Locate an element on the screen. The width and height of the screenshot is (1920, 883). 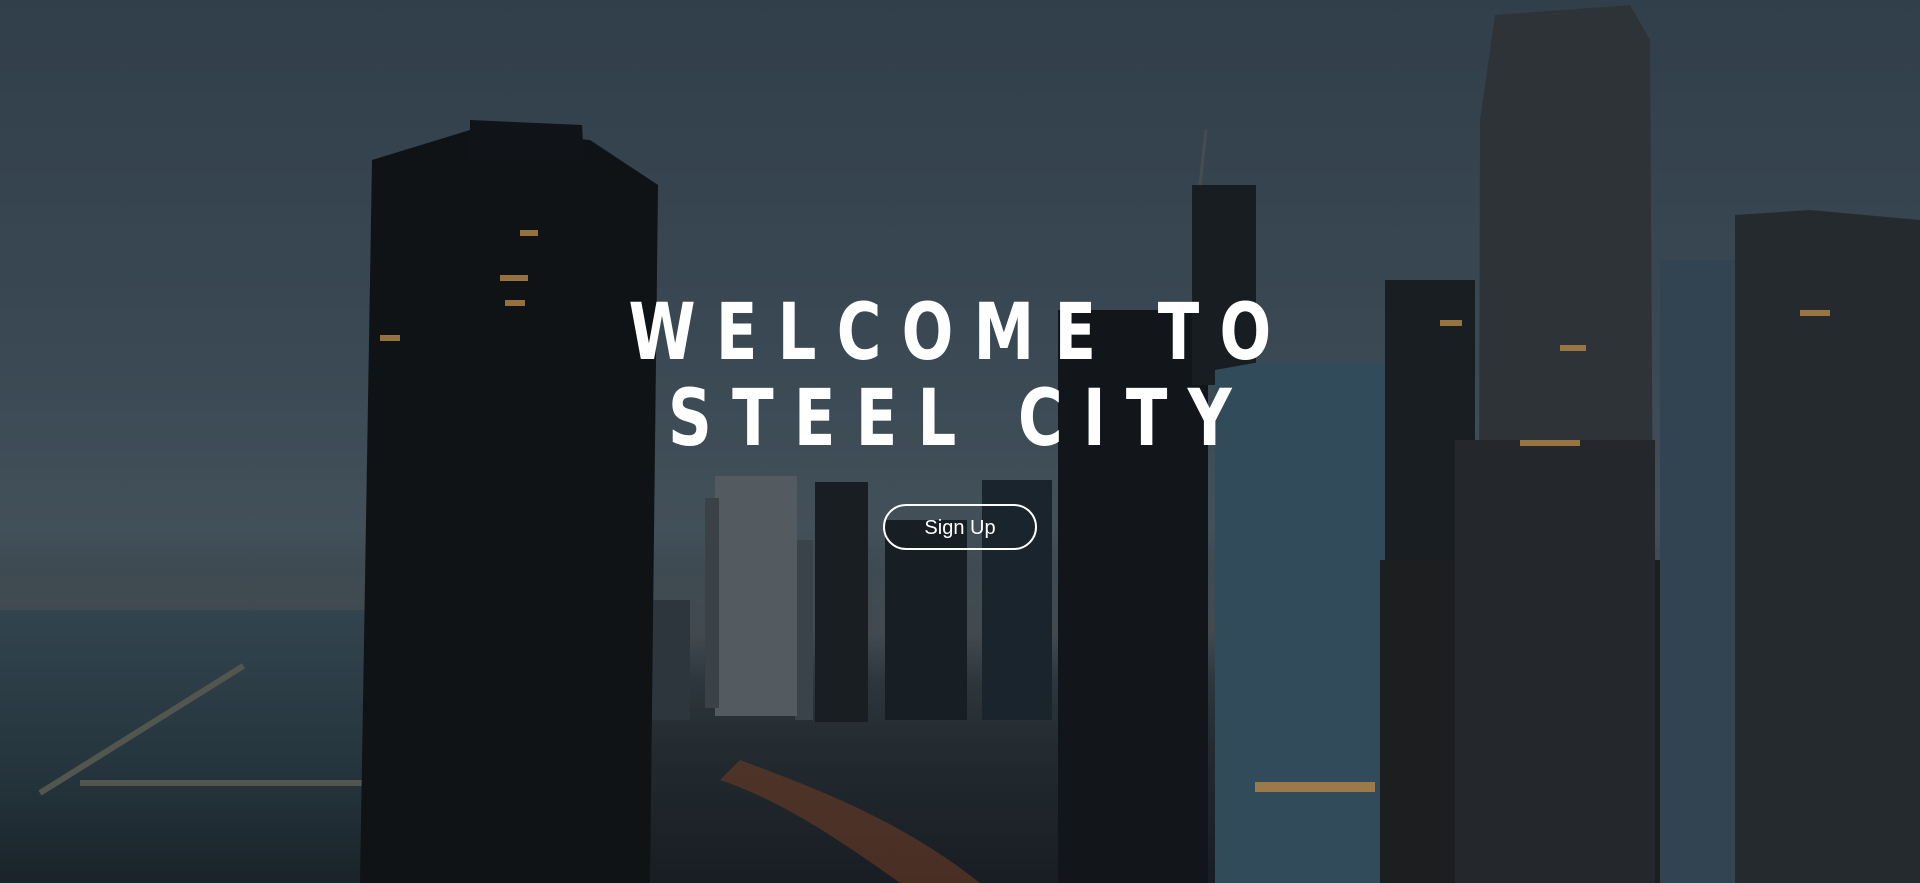
hero-title-line-2: STEEL CITY is located at coordinates (960, 419).